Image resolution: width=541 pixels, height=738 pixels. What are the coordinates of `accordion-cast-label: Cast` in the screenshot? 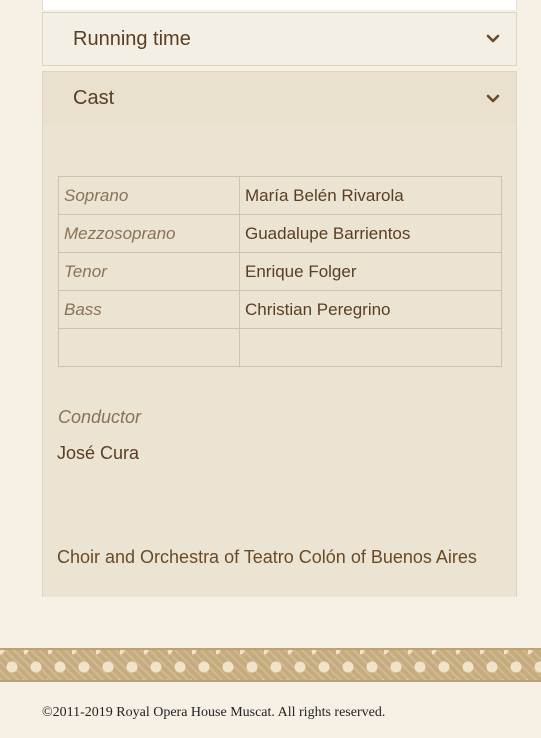 It's located at (94, 98).